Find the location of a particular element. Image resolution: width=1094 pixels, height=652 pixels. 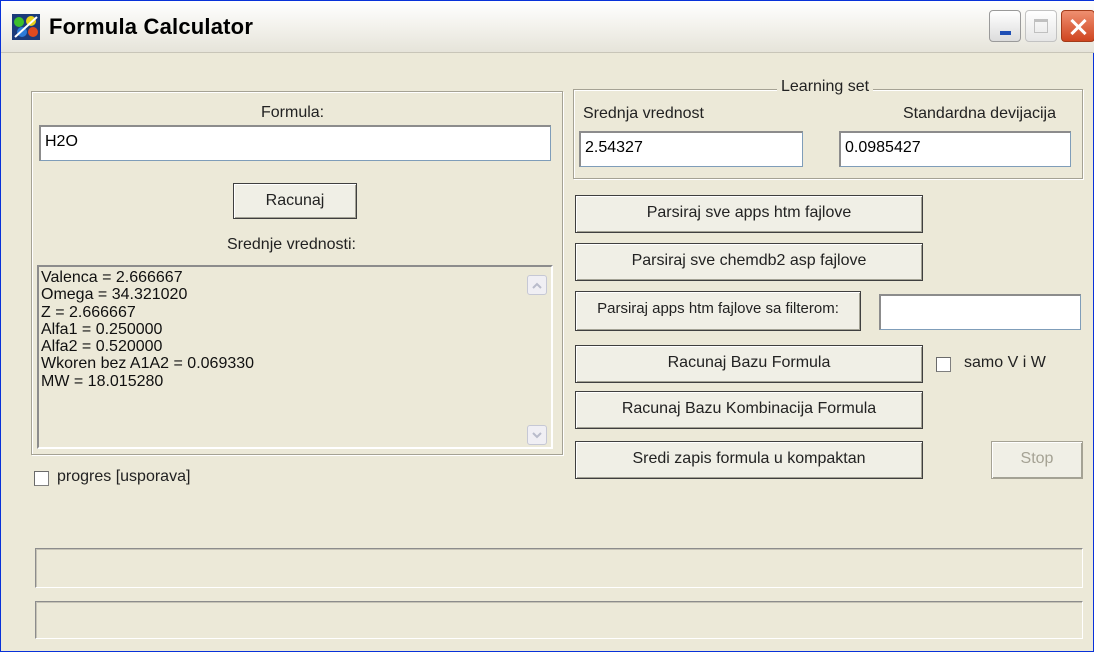

formula-label: Formula: is located at coordinates (293, 112).